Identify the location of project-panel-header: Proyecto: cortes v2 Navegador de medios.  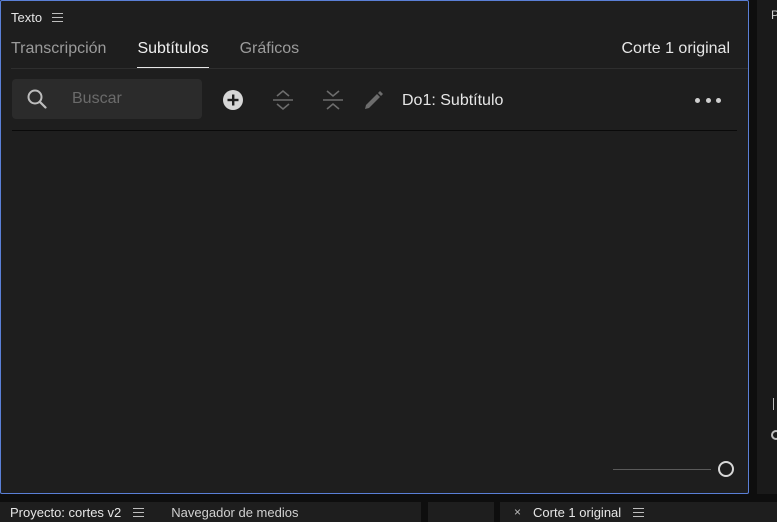
(210, 512).